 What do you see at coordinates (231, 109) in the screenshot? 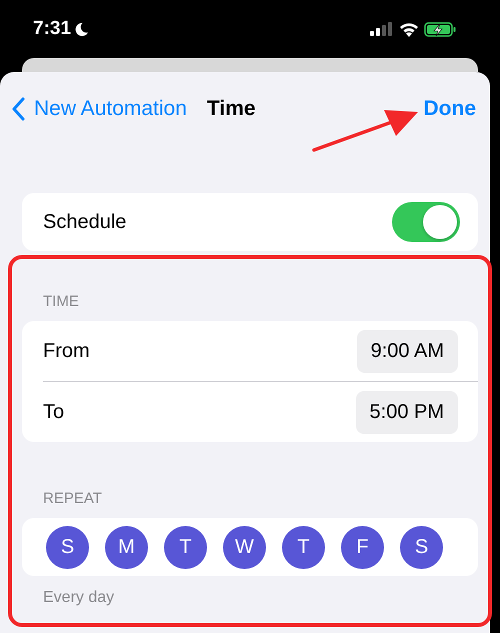
I see `screen-title: Time` at bounding box center [231, 109].